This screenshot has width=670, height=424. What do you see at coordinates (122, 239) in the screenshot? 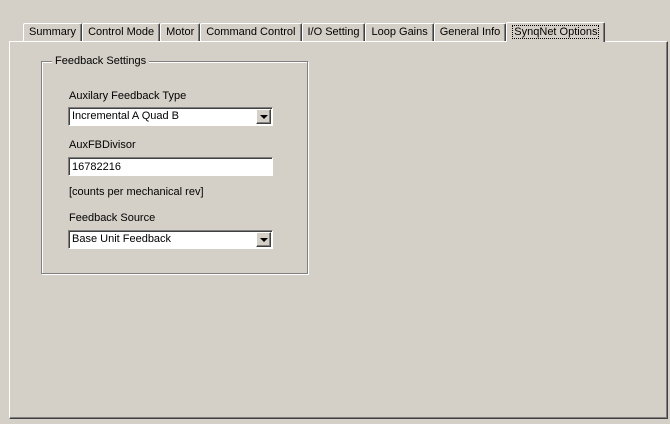
I see `feedback-source-value: Base Unit Feedback` at bounding box center [122, 239].